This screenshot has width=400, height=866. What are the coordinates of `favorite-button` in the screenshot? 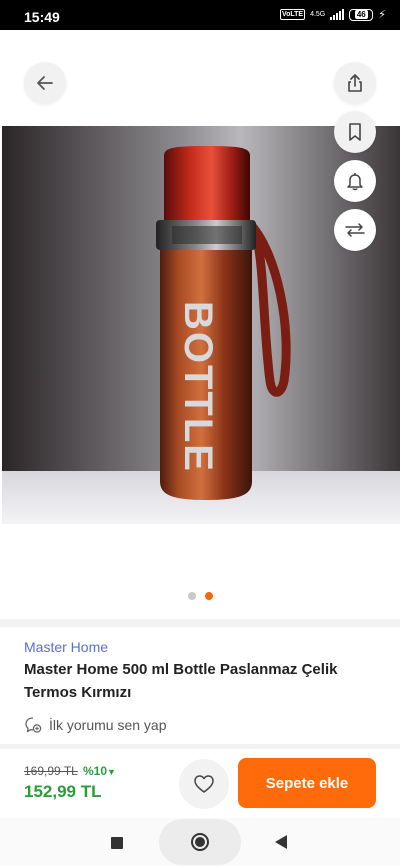 It's located at (204, 784).